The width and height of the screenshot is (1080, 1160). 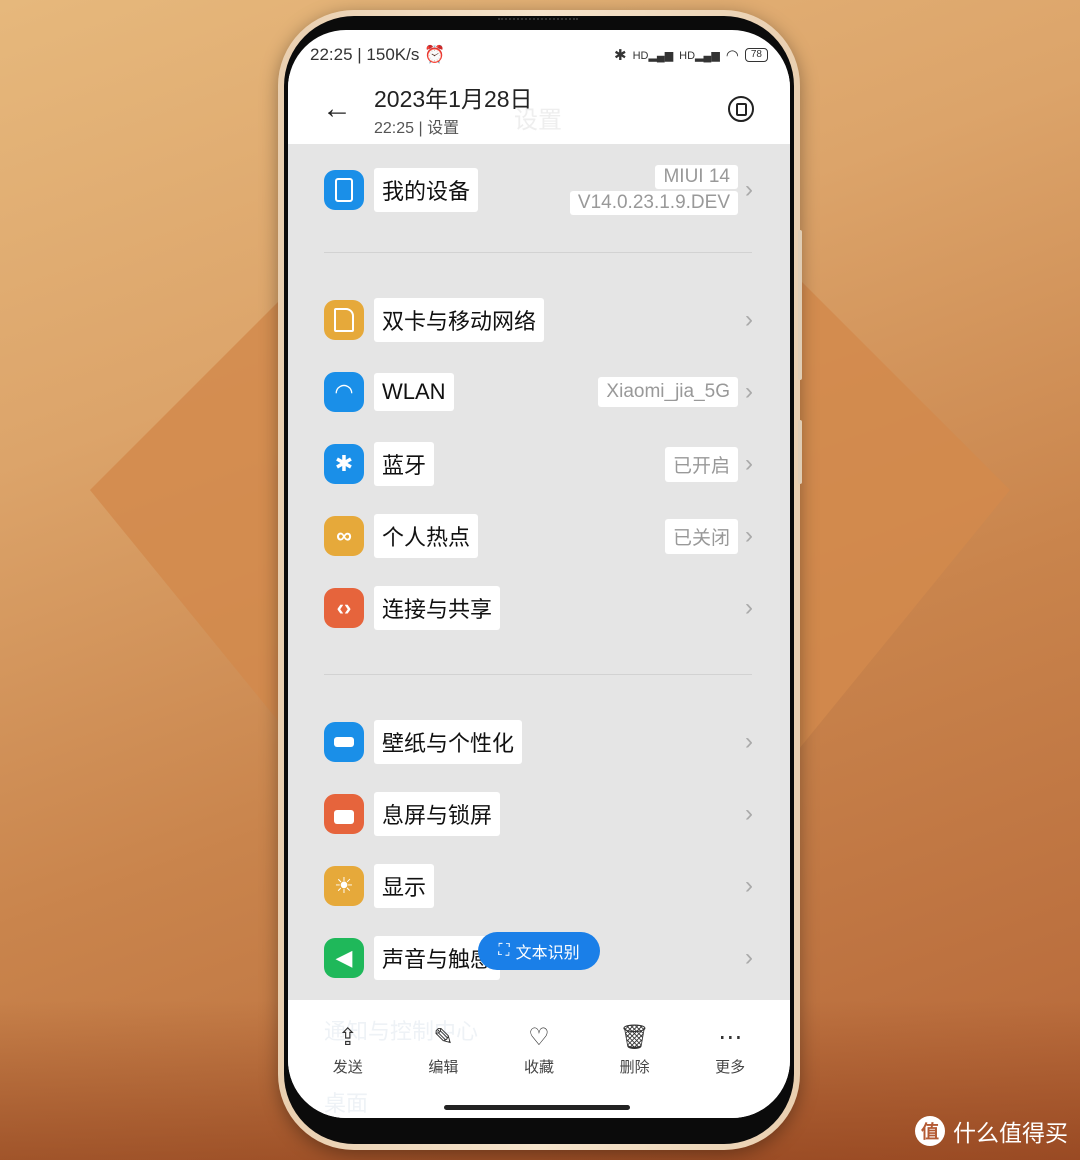 I want to click on edit-label: 编辑, so click(x=443, y=1067).